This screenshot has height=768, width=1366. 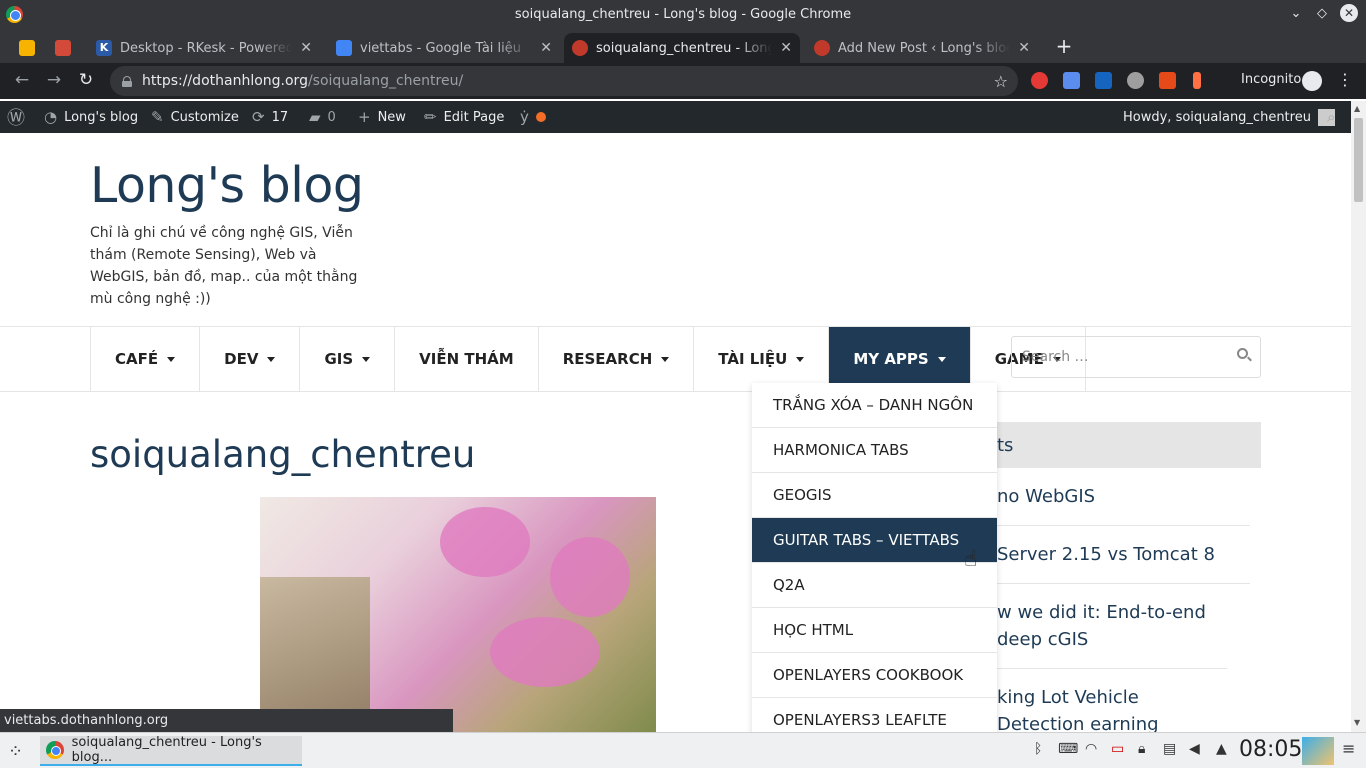 I want to click on nav-item-t-i-li-u: TÀI LIỆU, so click(x=762, y=359).